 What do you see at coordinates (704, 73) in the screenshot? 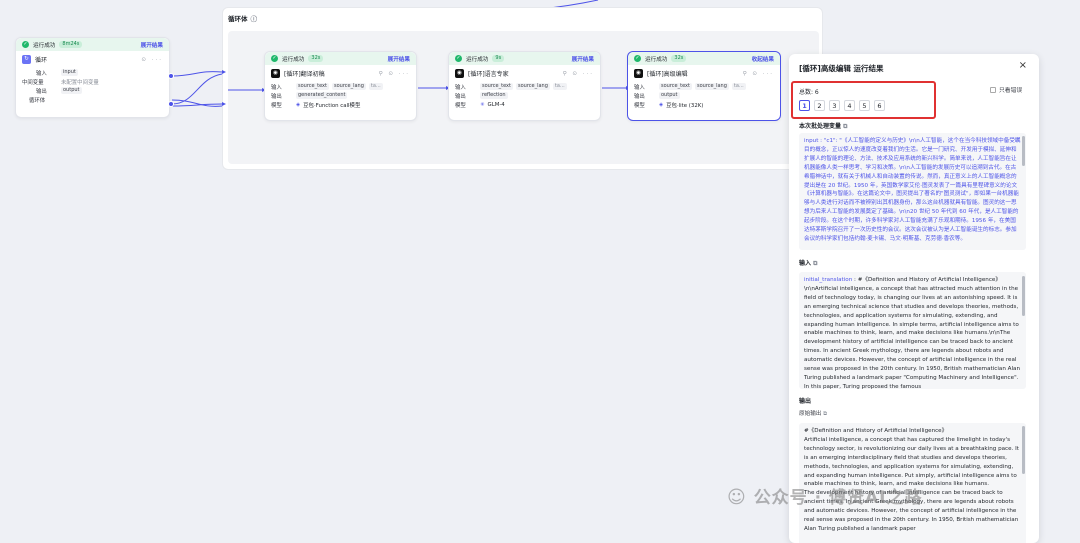
I see `node-header: ◉ [循环]高级编辑 ⚲ ⊙ ···` at bounding box center [704, 73].